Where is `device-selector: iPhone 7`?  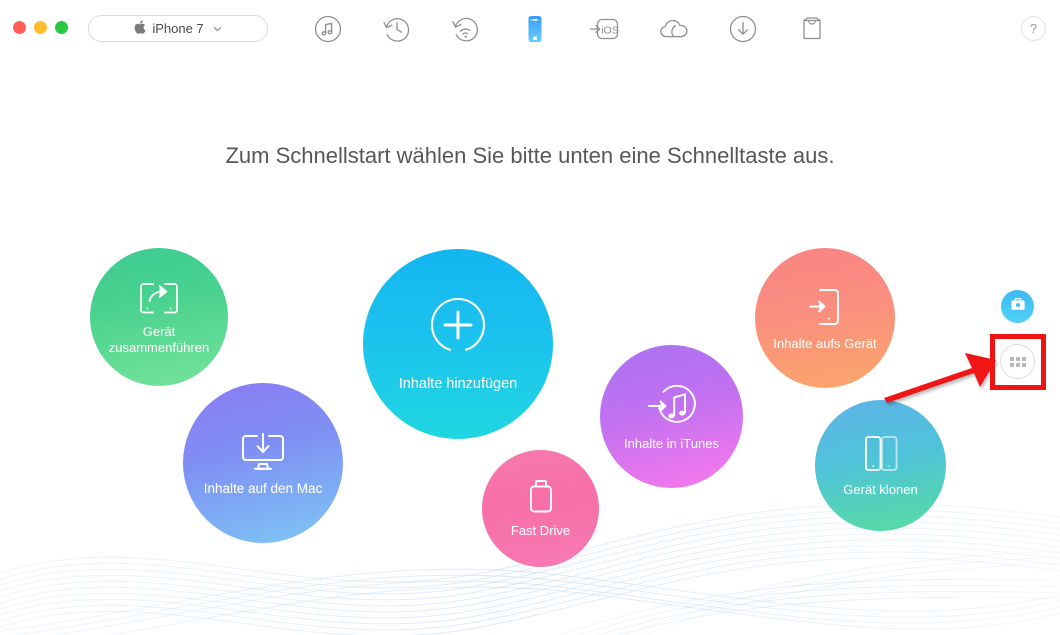
device-selector: iPhone 7 is located at coordinates (178, 28).